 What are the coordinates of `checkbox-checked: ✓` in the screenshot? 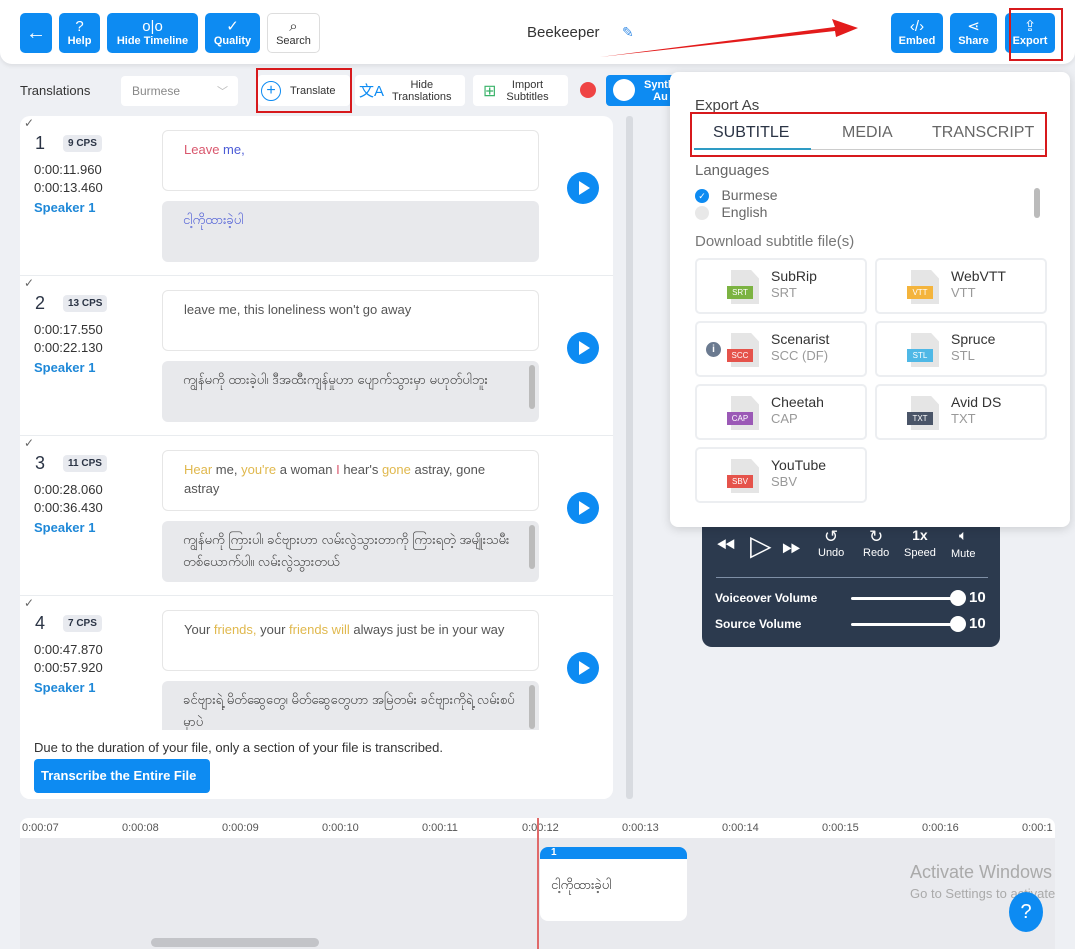 It's located at (702, 195).